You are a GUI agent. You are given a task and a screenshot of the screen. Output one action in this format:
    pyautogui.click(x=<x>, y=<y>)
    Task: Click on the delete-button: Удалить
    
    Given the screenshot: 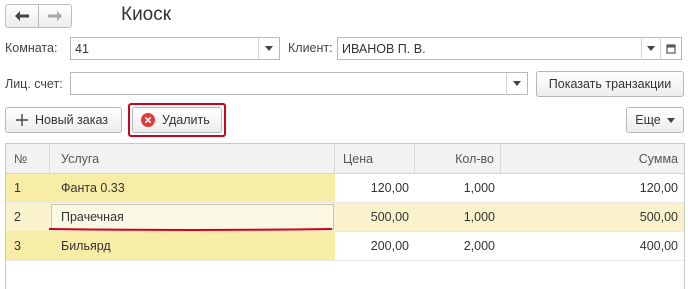 What is the action you would take?
    pyautogui.click(x=177, y=120)
    